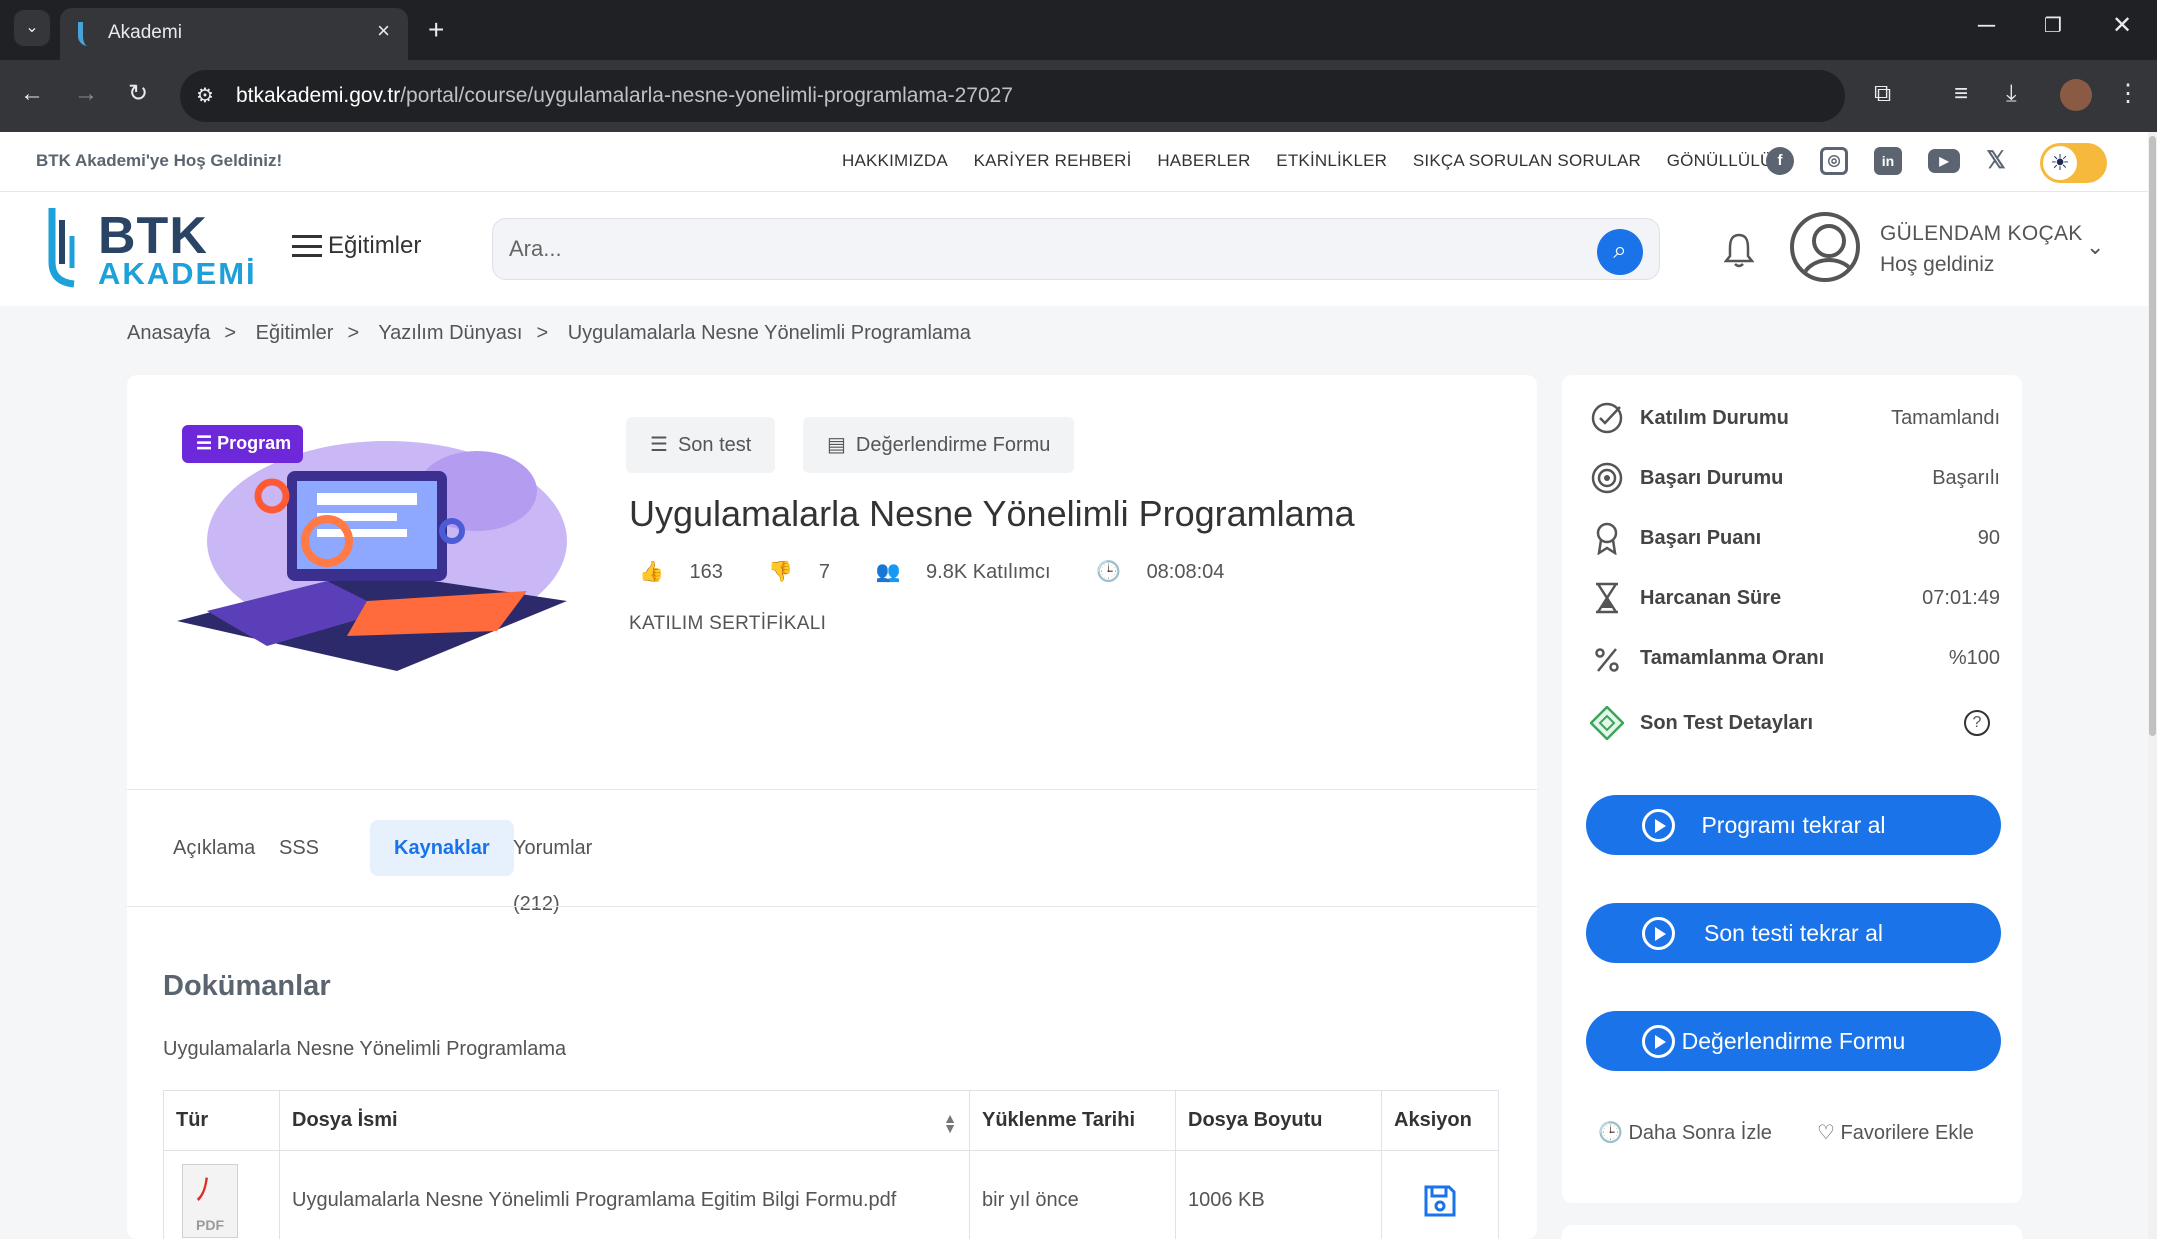 The height and width of the screenshot is (1239, 2157). Describe the element at coordinates (1895, 1132) in the screenshot. I see `add-favorite-button: ♡ Favorilere Ekle` at that location.